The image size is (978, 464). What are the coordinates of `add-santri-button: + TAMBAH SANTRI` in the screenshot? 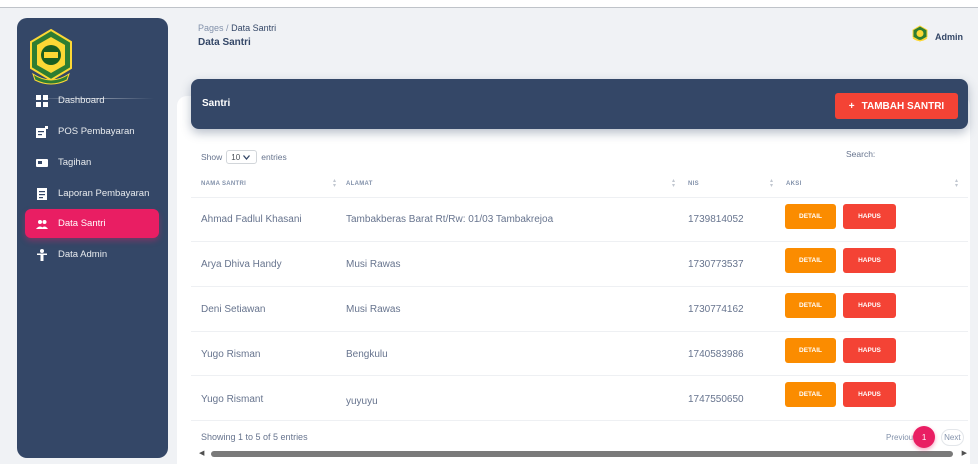 It's located at (896, 106).